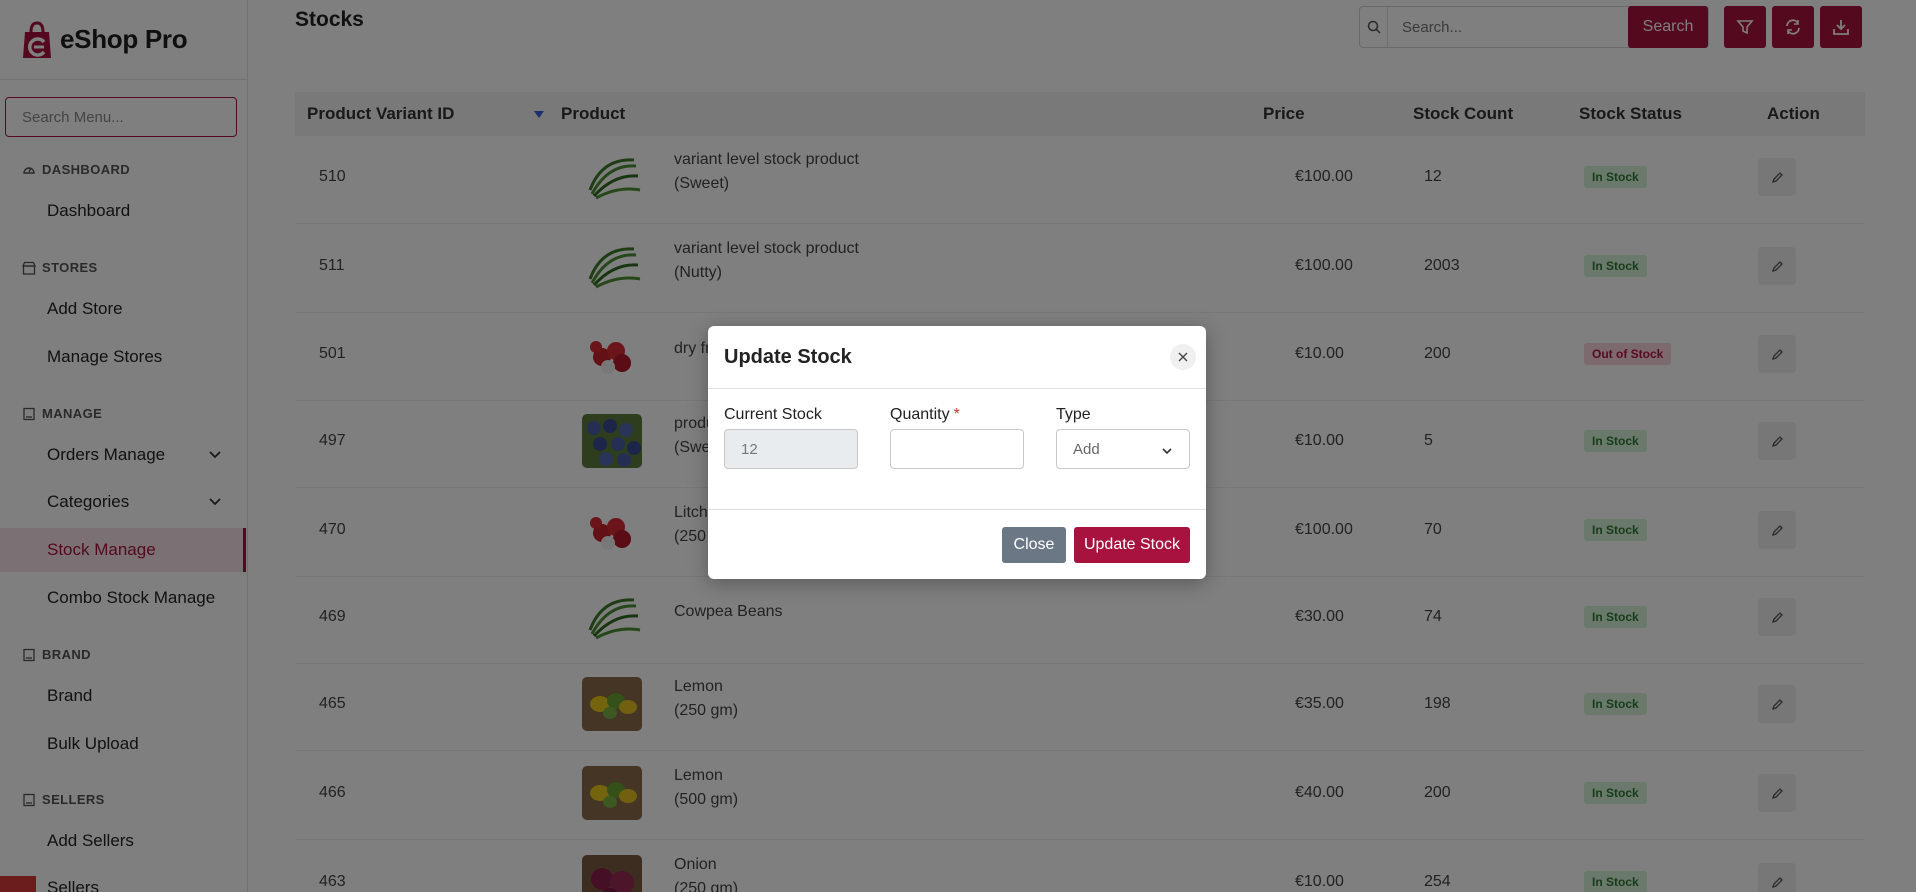 The height and width of the screenshot is (892, 1916). I want to click on quantity-label: Quantity *, so click(925, 415).